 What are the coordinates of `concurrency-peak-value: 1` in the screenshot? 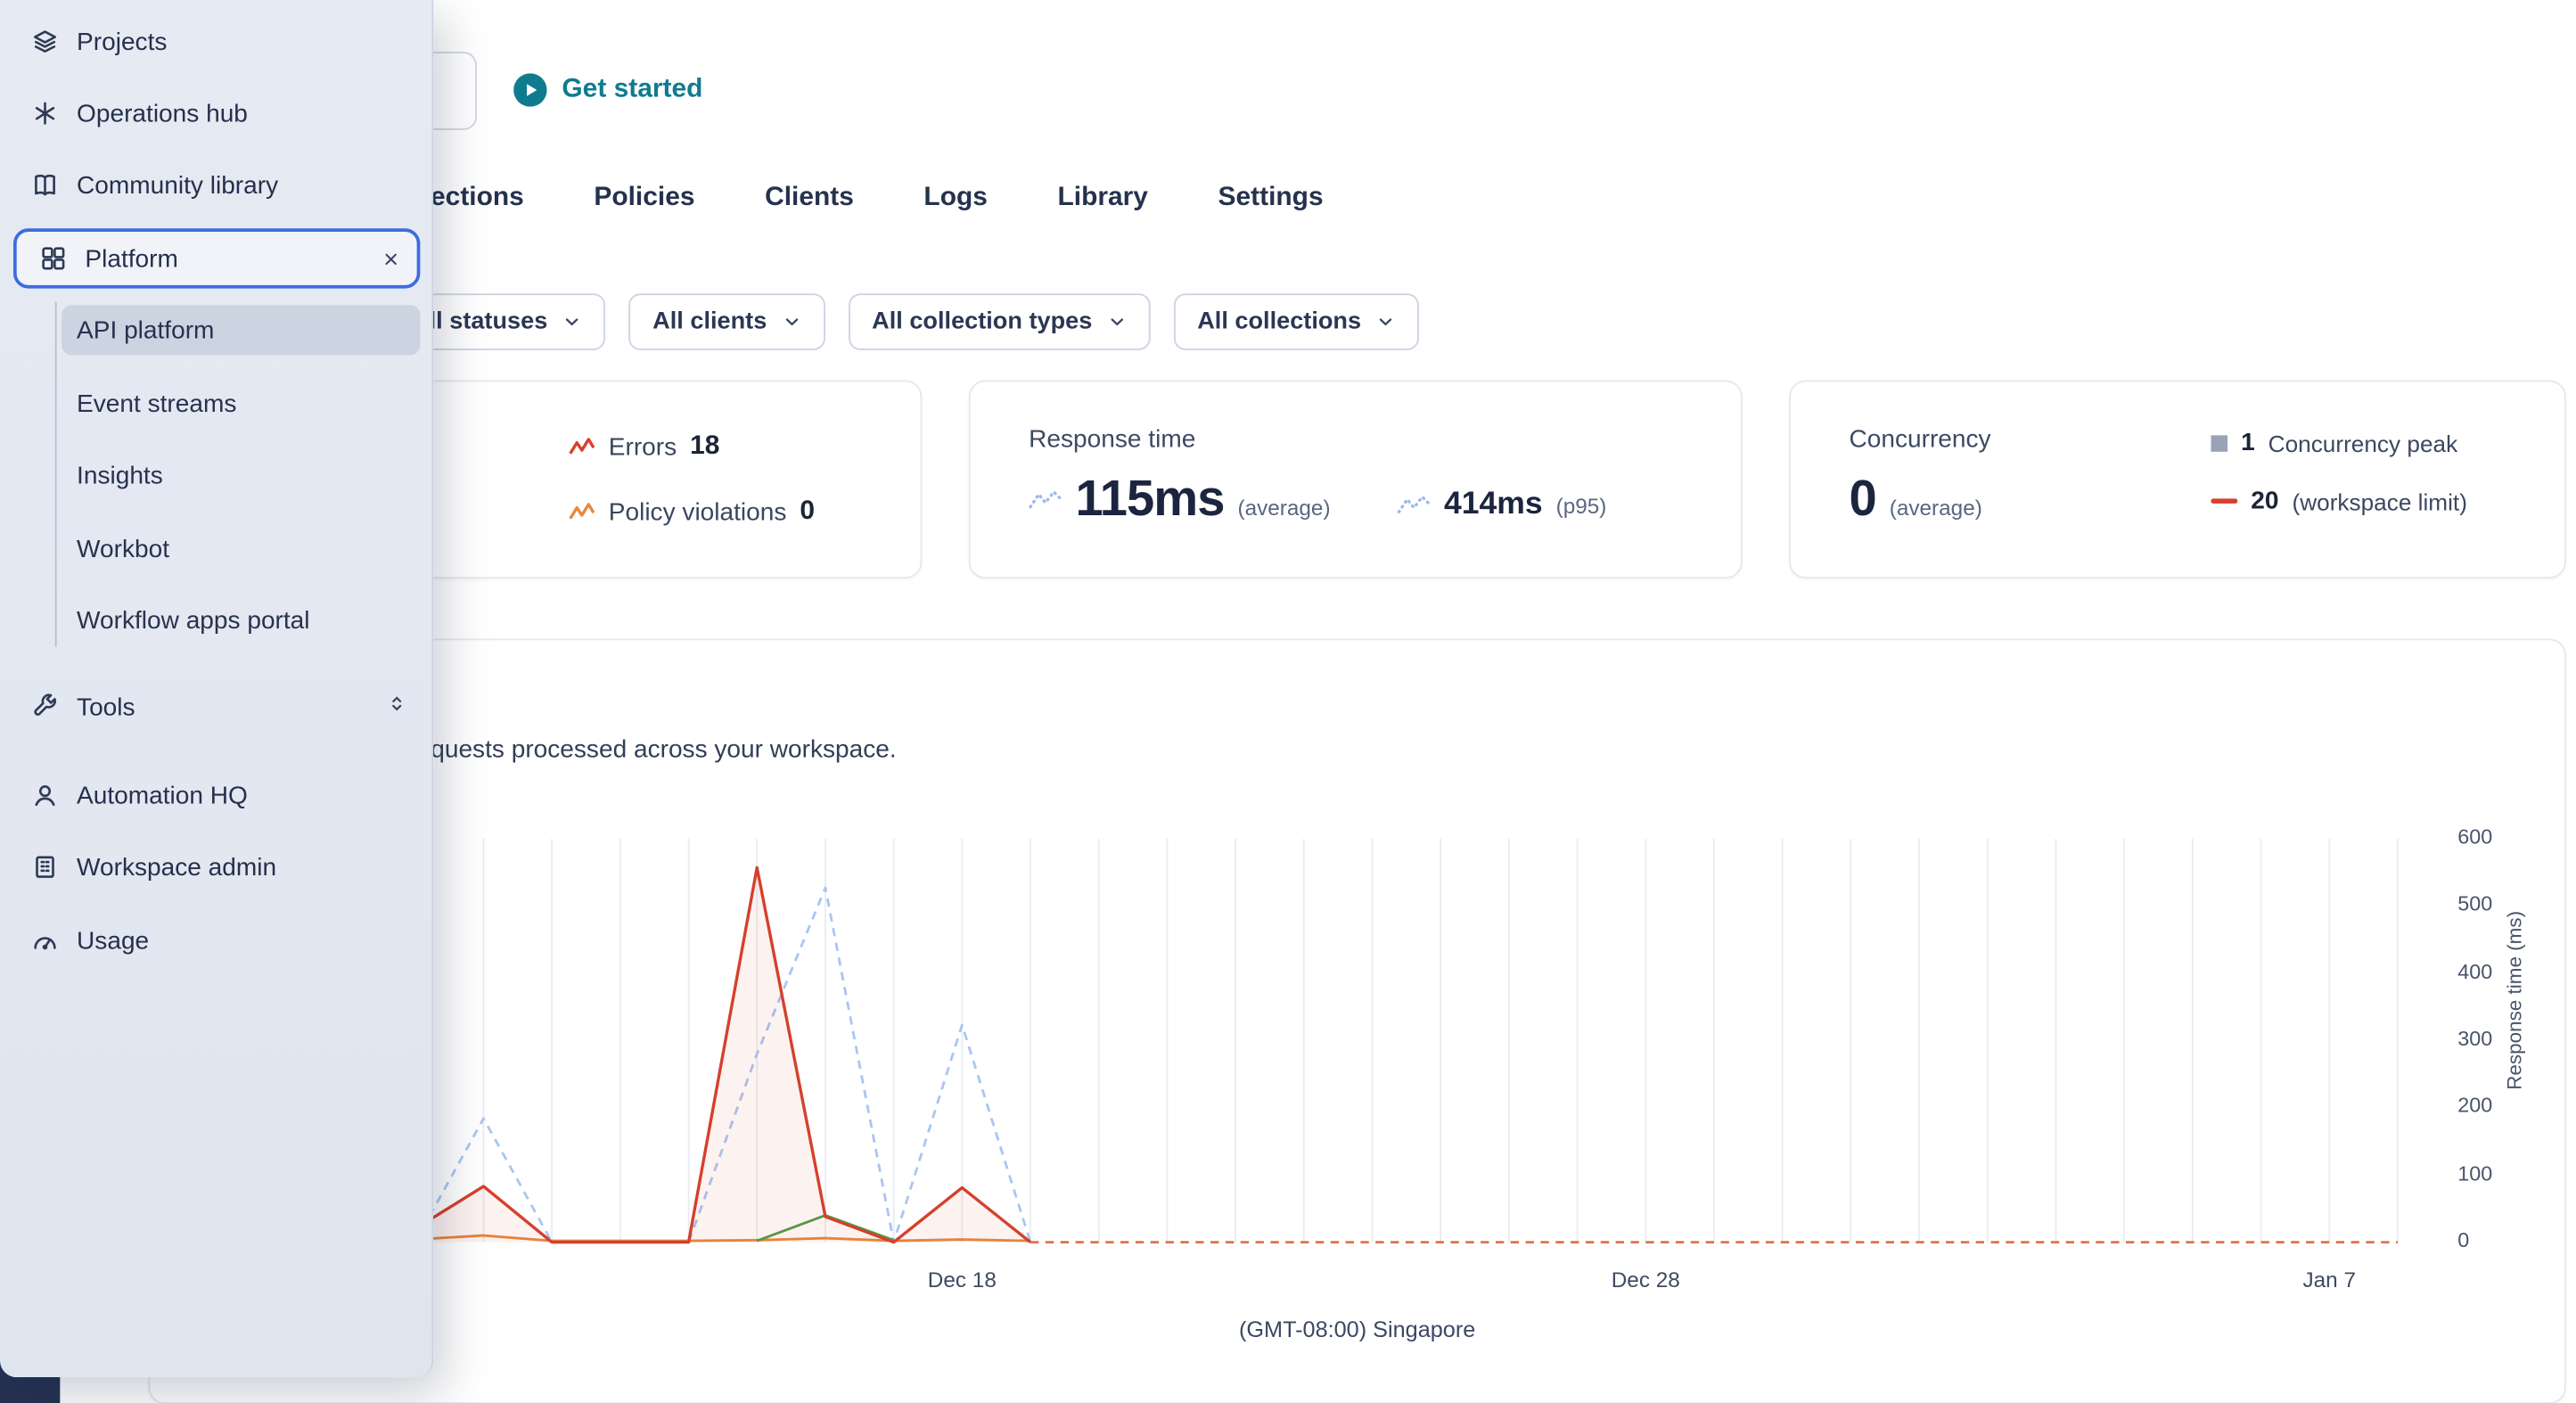 It's located at (2248, 442).